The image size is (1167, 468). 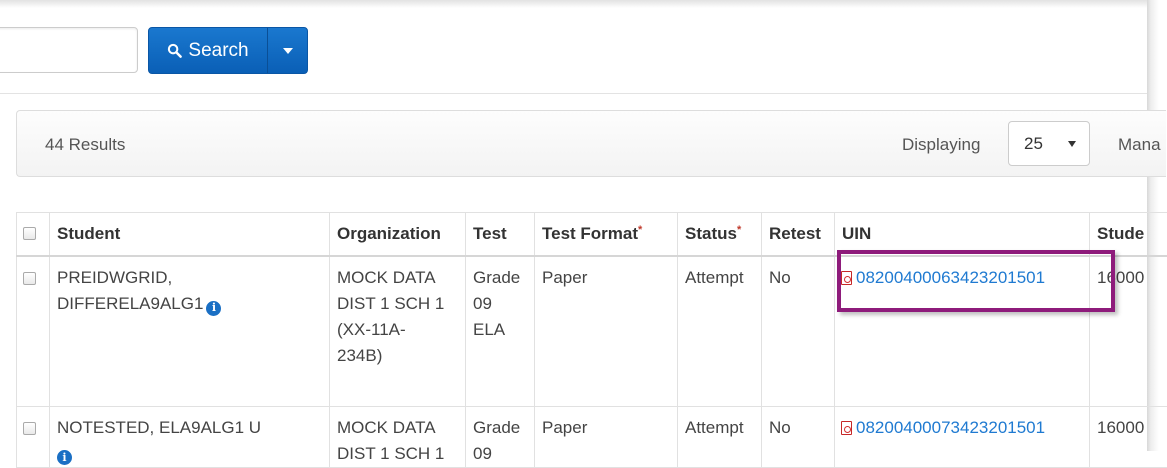 I want to click on org-line: 234B), so click(x=401, y=356).